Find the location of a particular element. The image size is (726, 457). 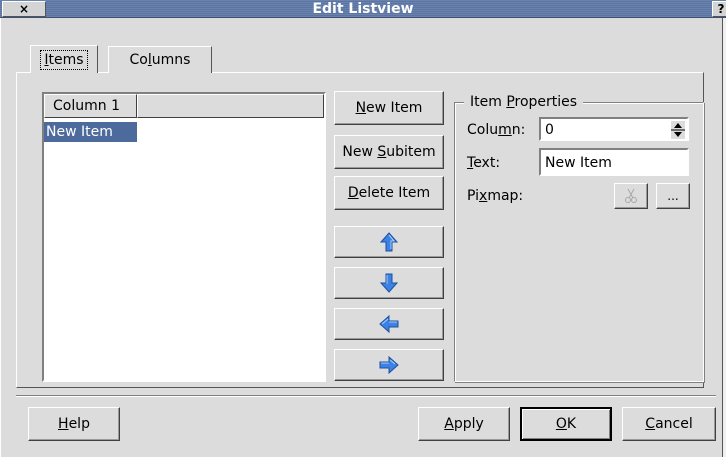

listview-header: Column 1 is located at coordinates (184, 106).